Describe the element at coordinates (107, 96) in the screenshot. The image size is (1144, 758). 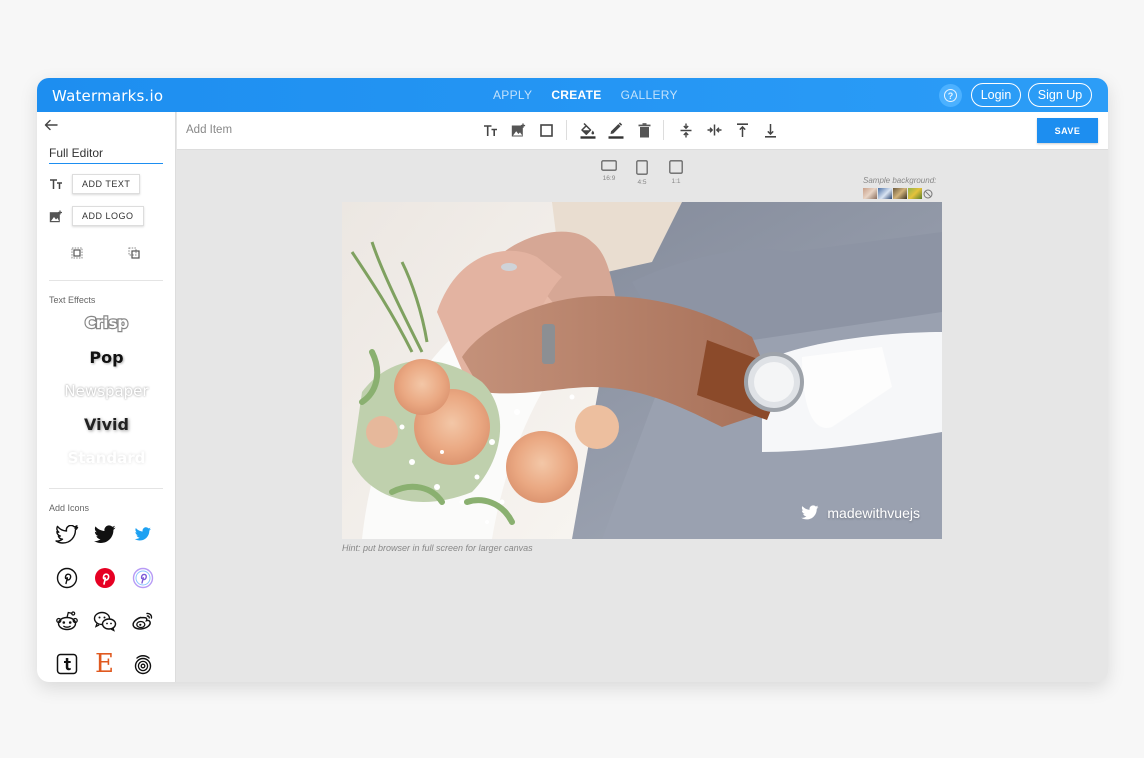
I see `brand-logo: Watermarks.io` at that location.